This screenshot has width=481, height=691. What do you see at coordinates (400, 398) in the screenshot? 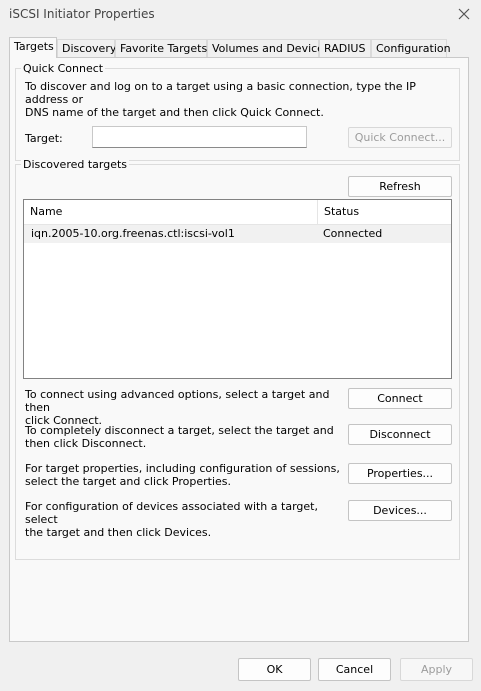
I see `connect-button: Connect` at bounding box center [400, 398].